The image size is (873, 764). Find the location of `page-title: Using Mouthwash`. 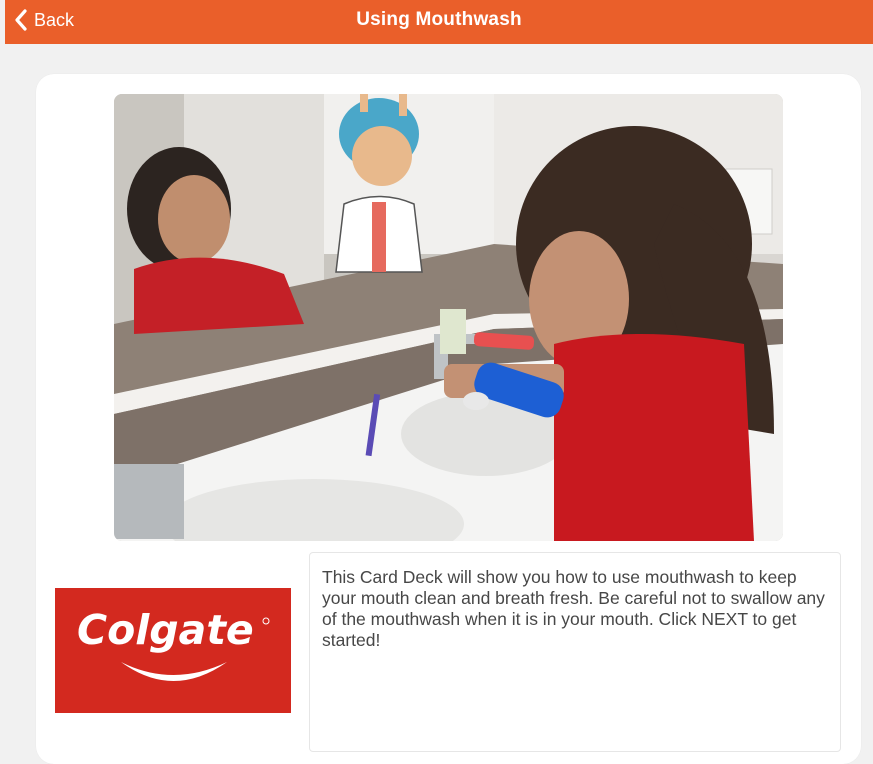

page-title: Using Mouthwash is located at coordinates (439, 19).